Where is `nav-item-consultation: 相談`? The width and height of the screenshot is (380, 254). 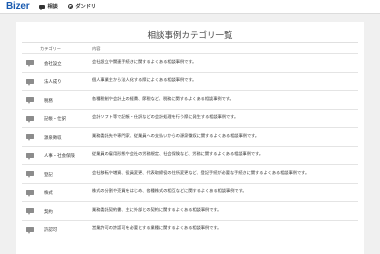 nav-item-consultation: 相談 is located at coordinates (48, 6).